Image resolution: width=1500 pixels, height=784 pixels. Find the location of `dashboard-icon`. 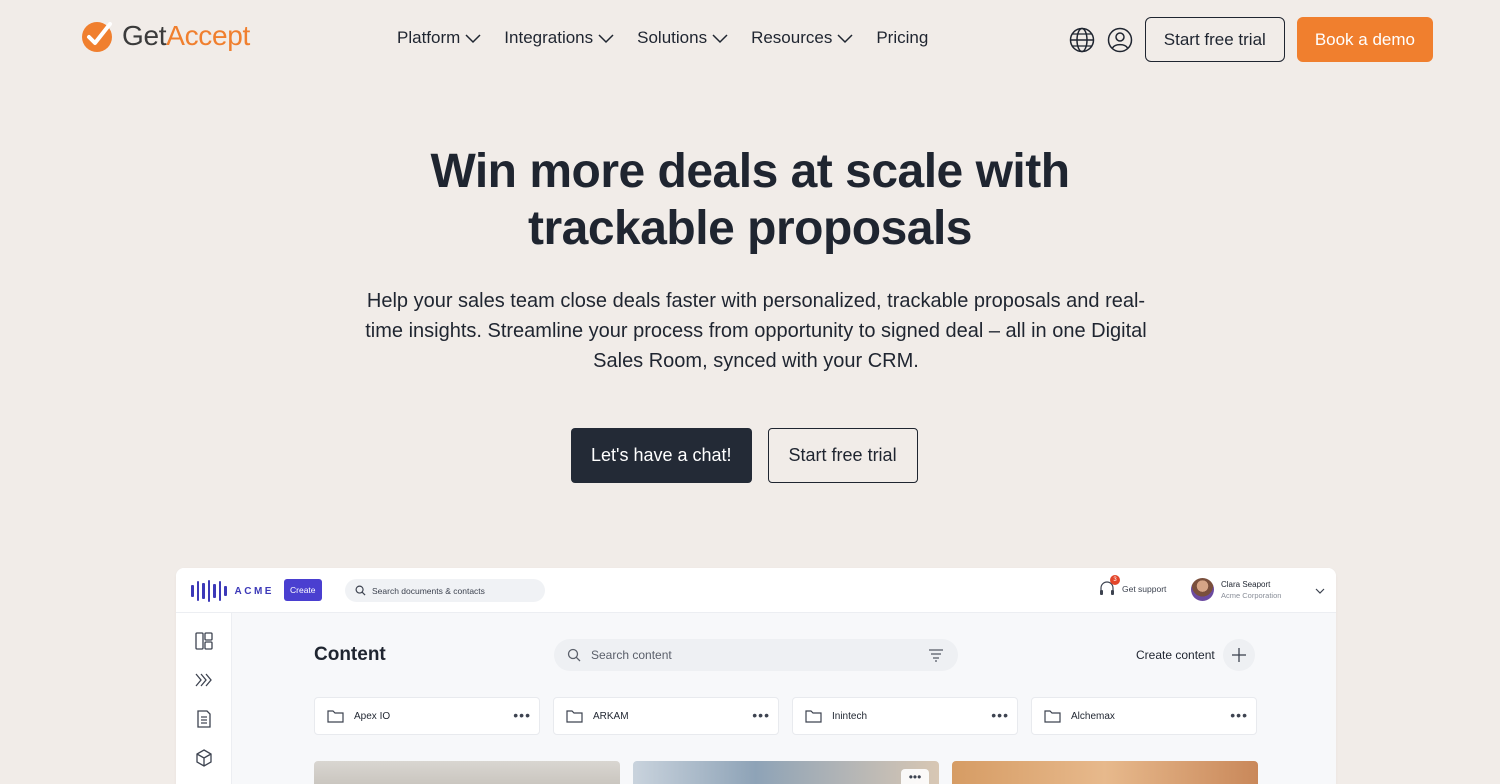

dashboard-icon is located at coordinates (204, 641).